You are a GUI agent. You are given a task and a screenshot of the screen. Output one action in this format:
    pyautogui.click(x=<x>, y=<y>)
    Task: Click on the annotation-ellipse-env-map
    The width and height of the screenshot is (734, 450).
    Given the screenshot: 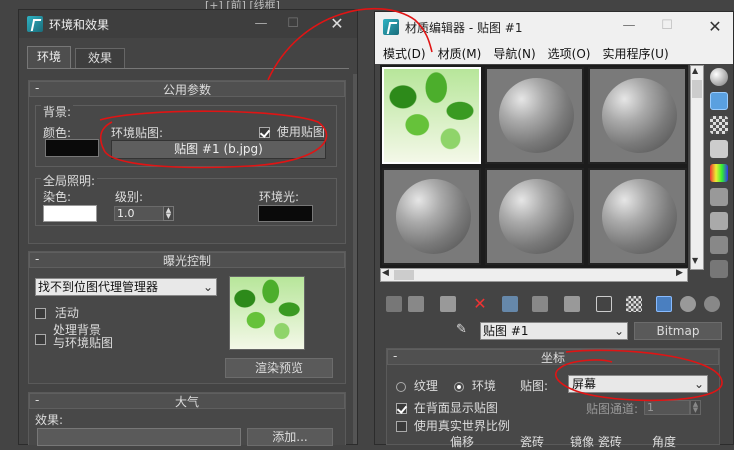 What is the action you would take?
    pyautogui.click(x=213, y=139)
    